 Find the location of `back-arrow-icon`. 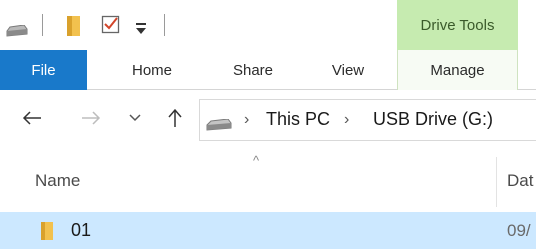

back-arrow-icon is located at coordinates (32, 118).